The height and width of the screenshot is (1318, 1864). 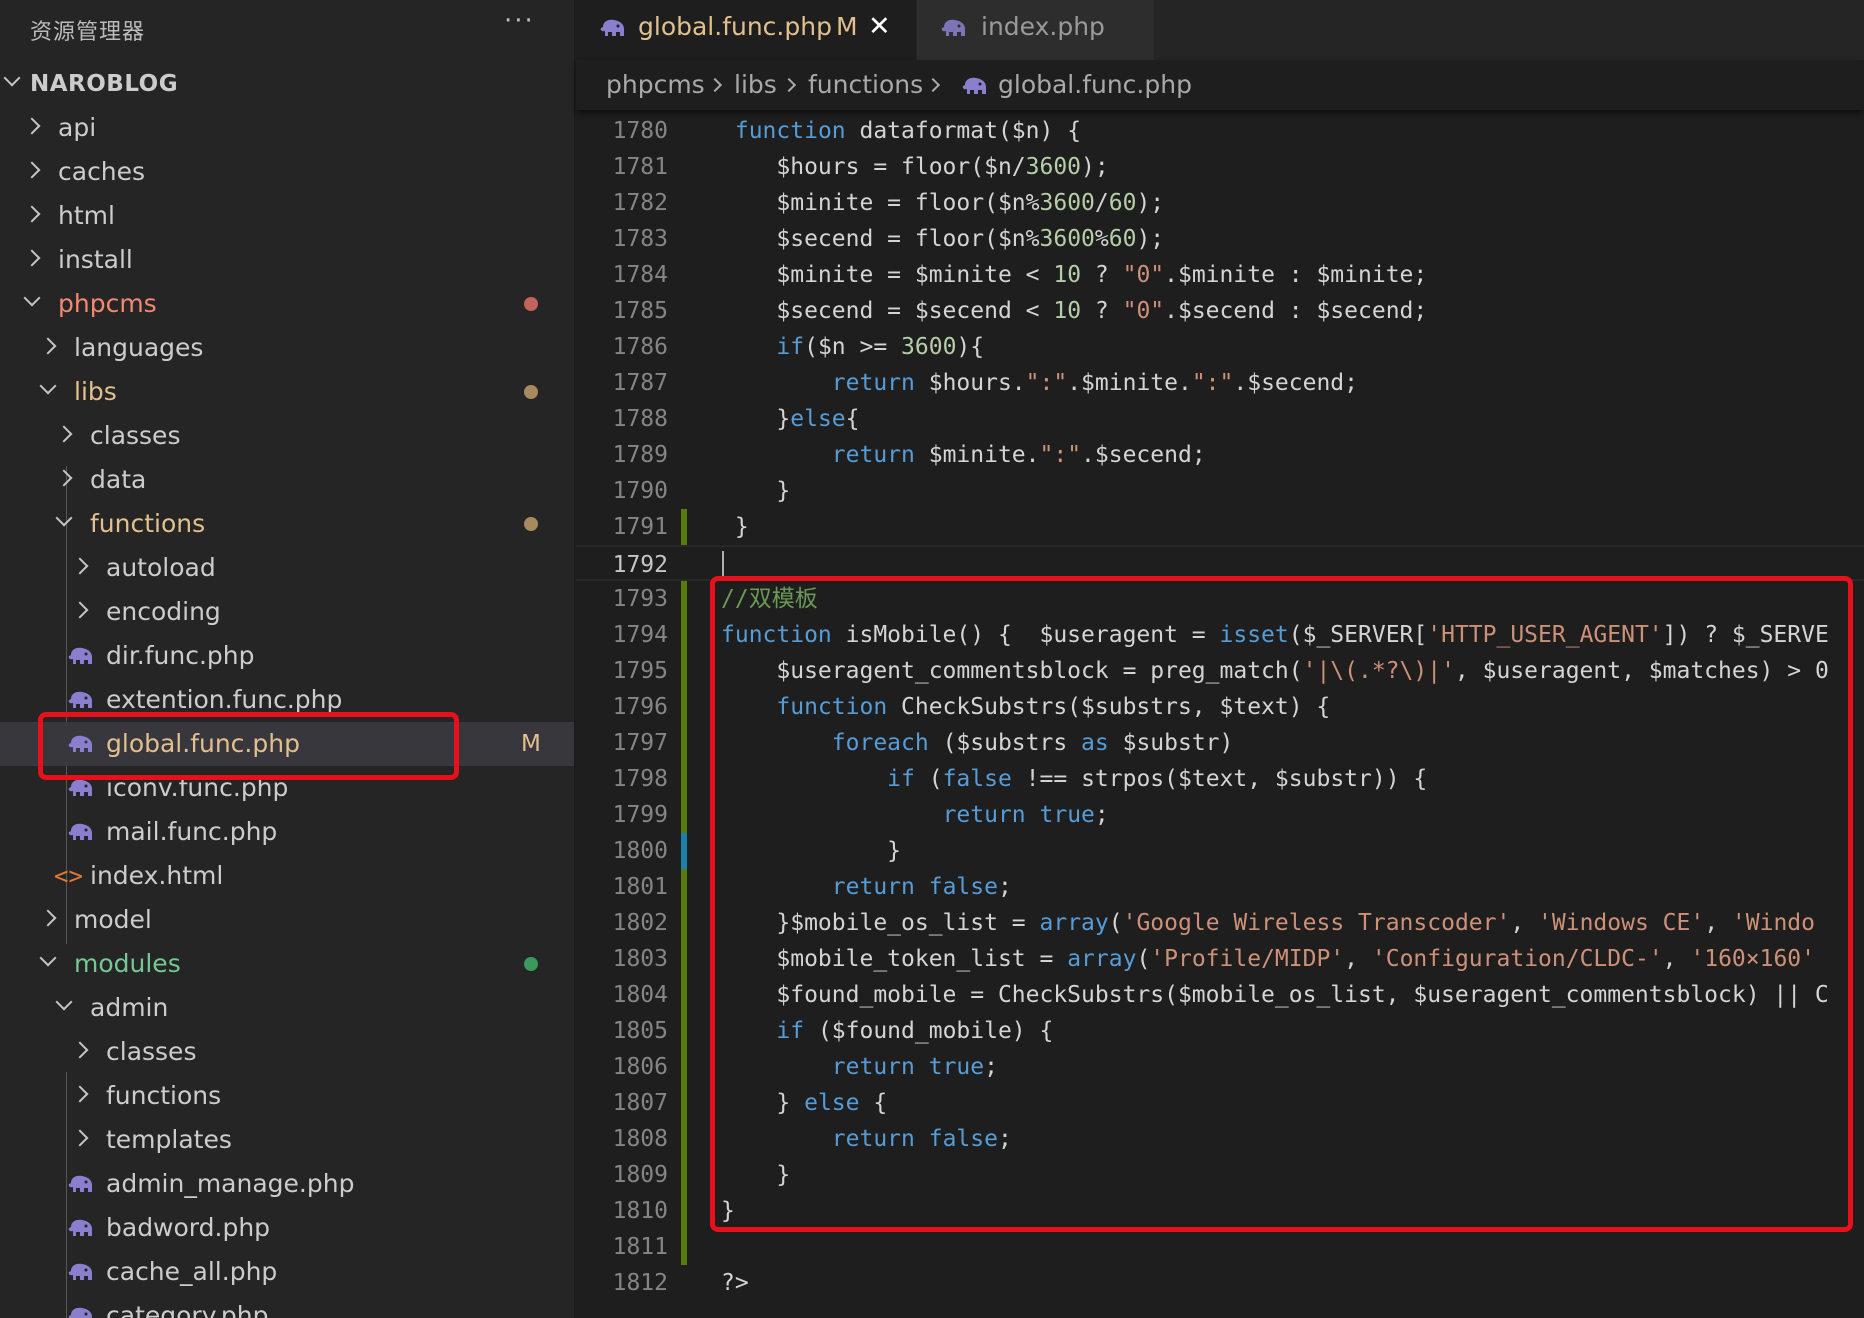 I want to click on code-text: return $minite.":".$secend;, so click(x=1018, y=455).